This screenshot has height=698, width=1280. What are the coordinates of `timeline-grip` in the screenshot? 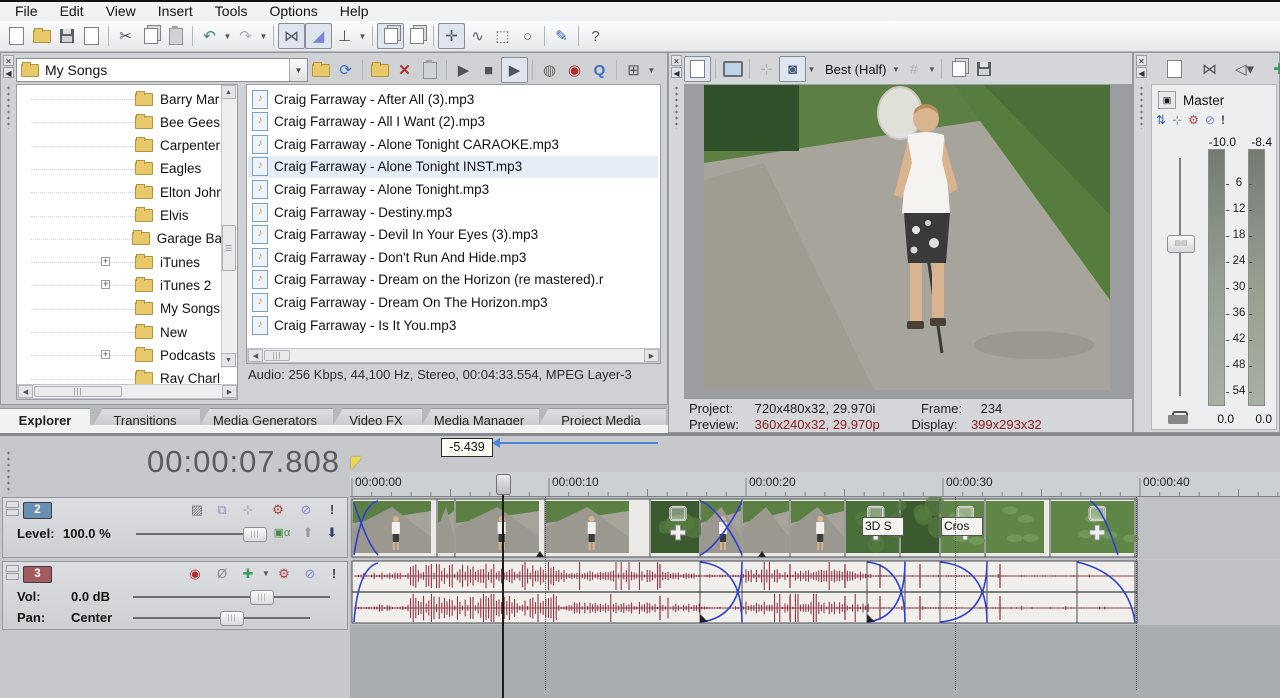 It's located at (8, 472).